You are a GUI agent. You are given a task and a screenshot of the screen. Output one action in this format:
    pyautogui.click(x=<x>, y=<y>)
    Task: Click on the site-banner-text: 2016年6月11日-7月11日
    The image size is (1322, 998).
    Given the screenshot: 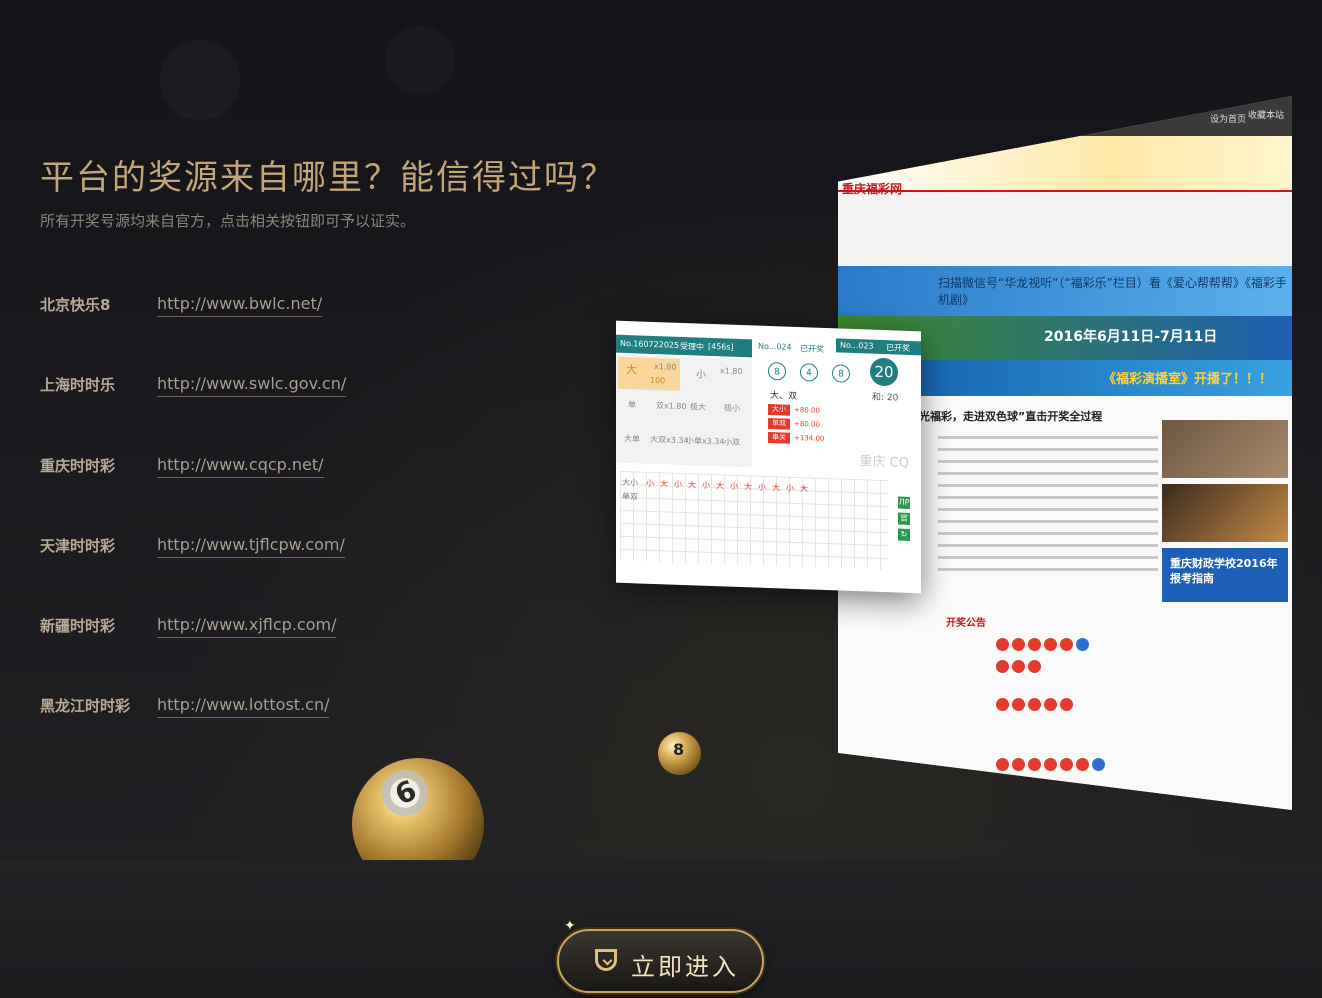 What is the action you would take?
    pyautogui.click(x=1131, y=337)
    